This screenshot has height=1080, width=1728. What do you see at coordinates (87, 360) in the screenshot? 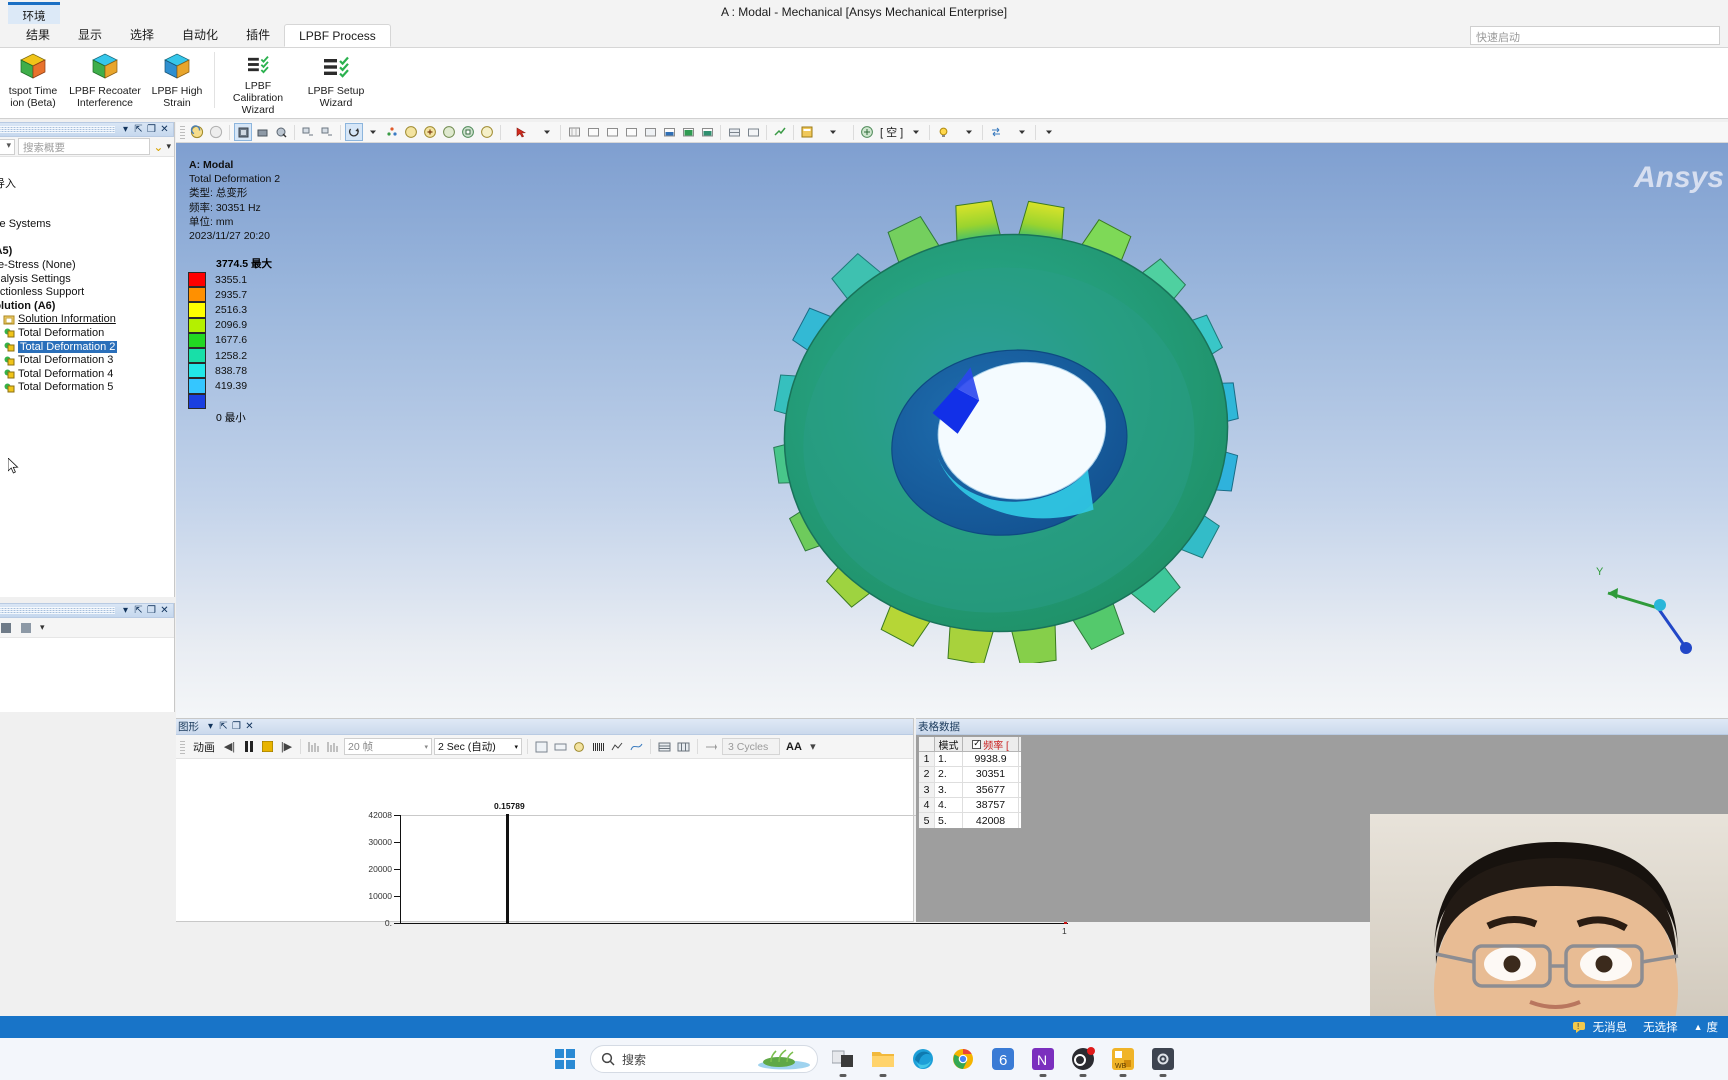
I see `tree-item-total-deformation-3: – ✓ Total Deformation 3` at bounding box center [87, 360].